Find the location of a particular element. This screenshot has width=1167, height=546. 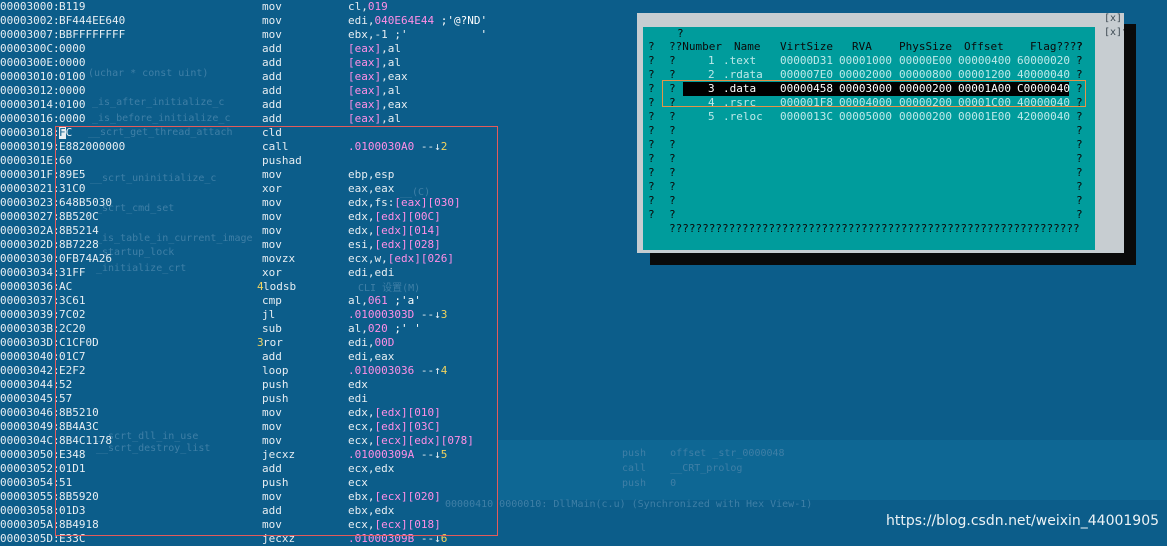

address: 0000302A: is located at coordinates (30, 230).